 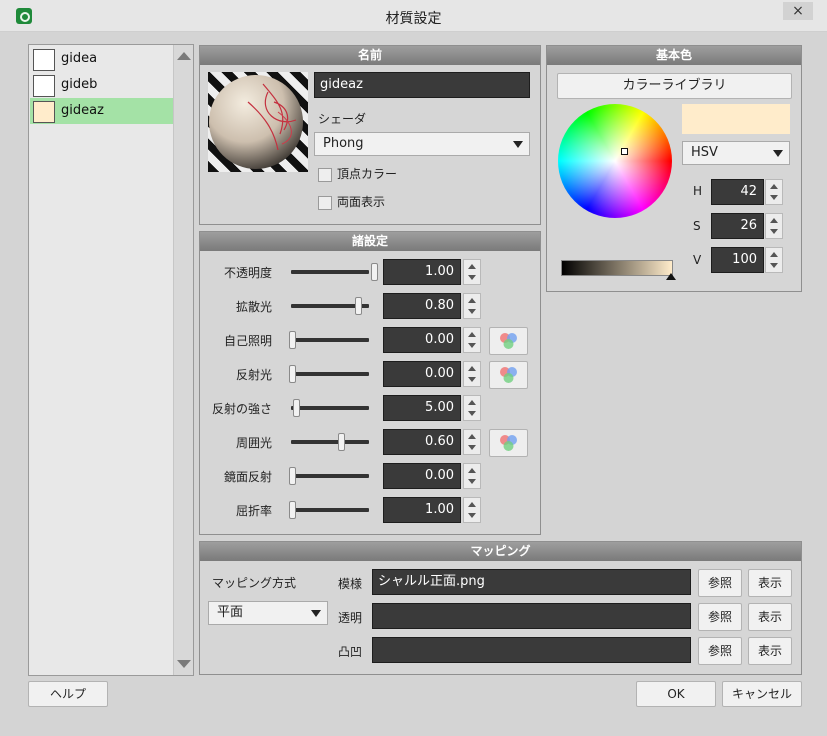 I want to click on shader-label: シェーダ, so click(x=342, y=119).